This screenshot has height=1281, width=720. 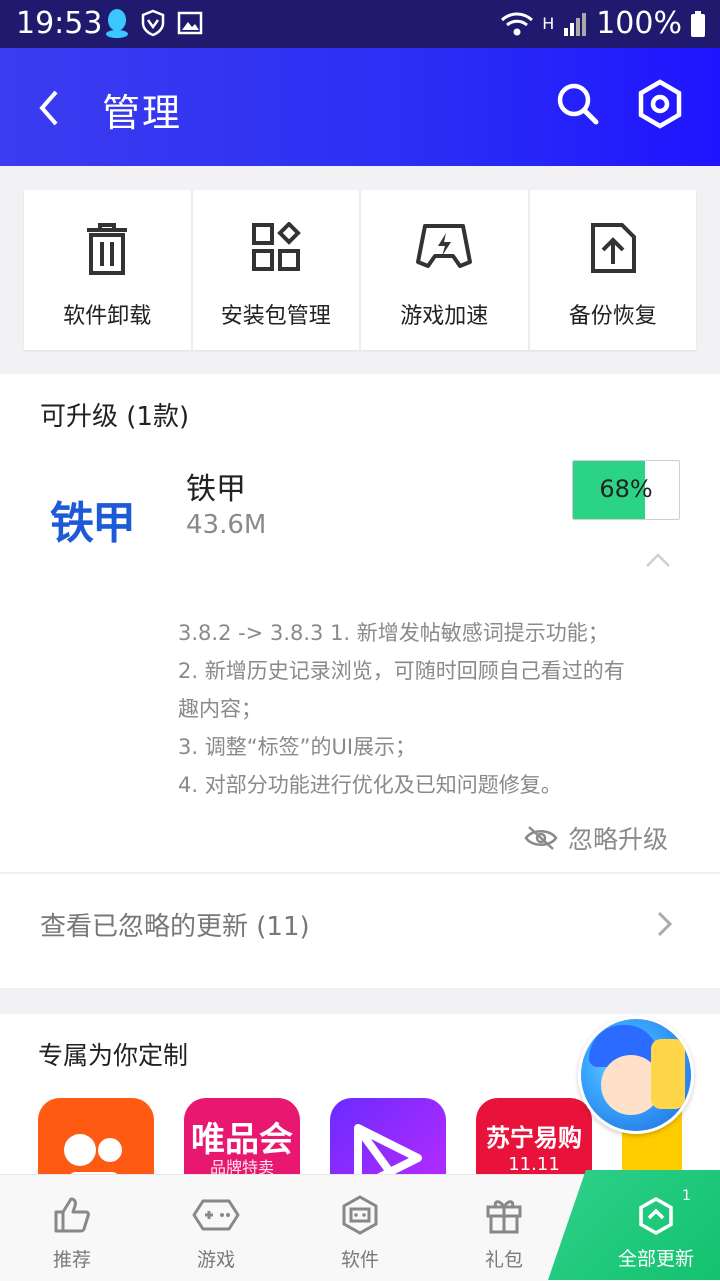 I want to click on app-size: 43.6M, so click(x=226, y=525).